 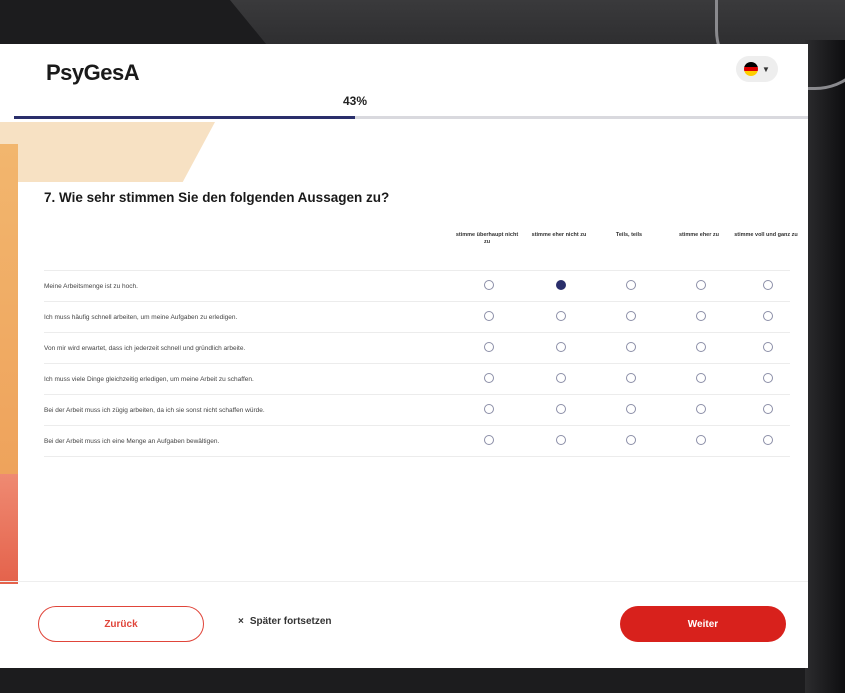 What do you see at coordinates (417, 285) in the screenshot?
I see `table-row: Meine Arbeitsmenge ist zu hoch.` at bounding box center [417, 285].